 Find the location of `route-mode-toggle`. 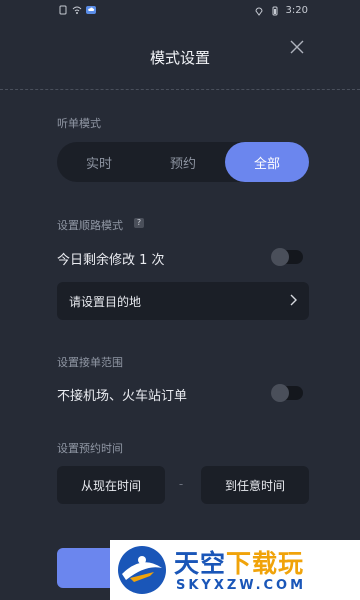

route-mode-toggle is located at coordinates (287, 257).